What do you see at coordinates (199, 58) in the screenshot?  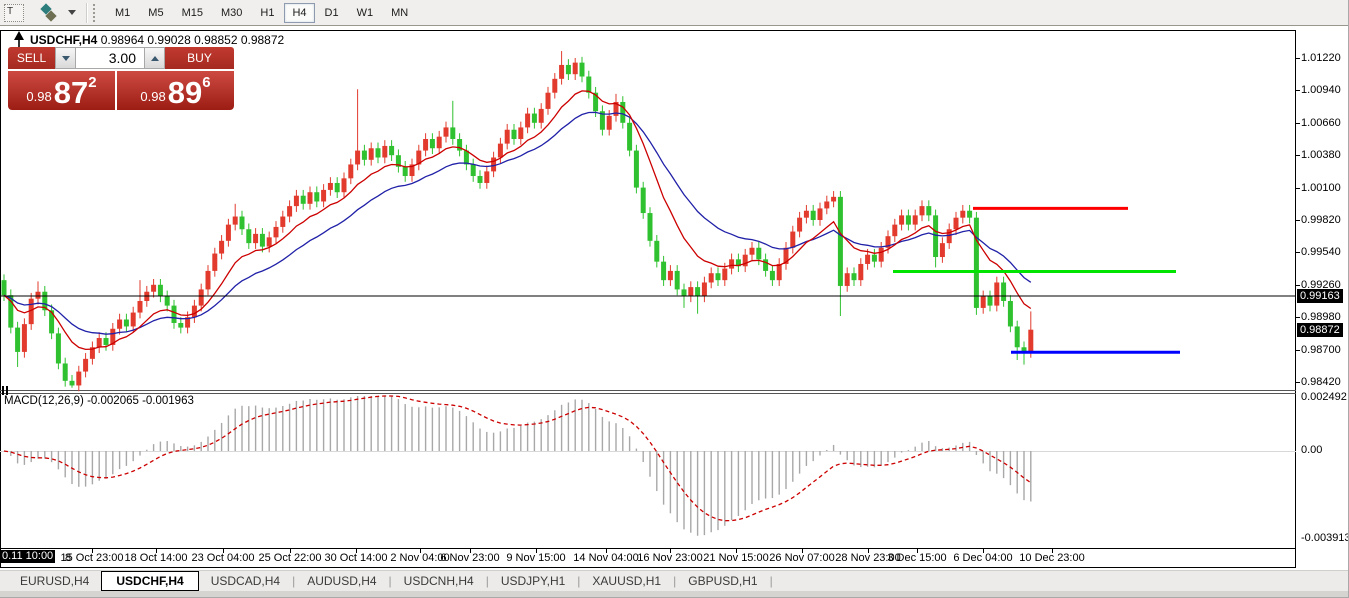 I see `buy-button: BUY` at bounding box center [199, 58].